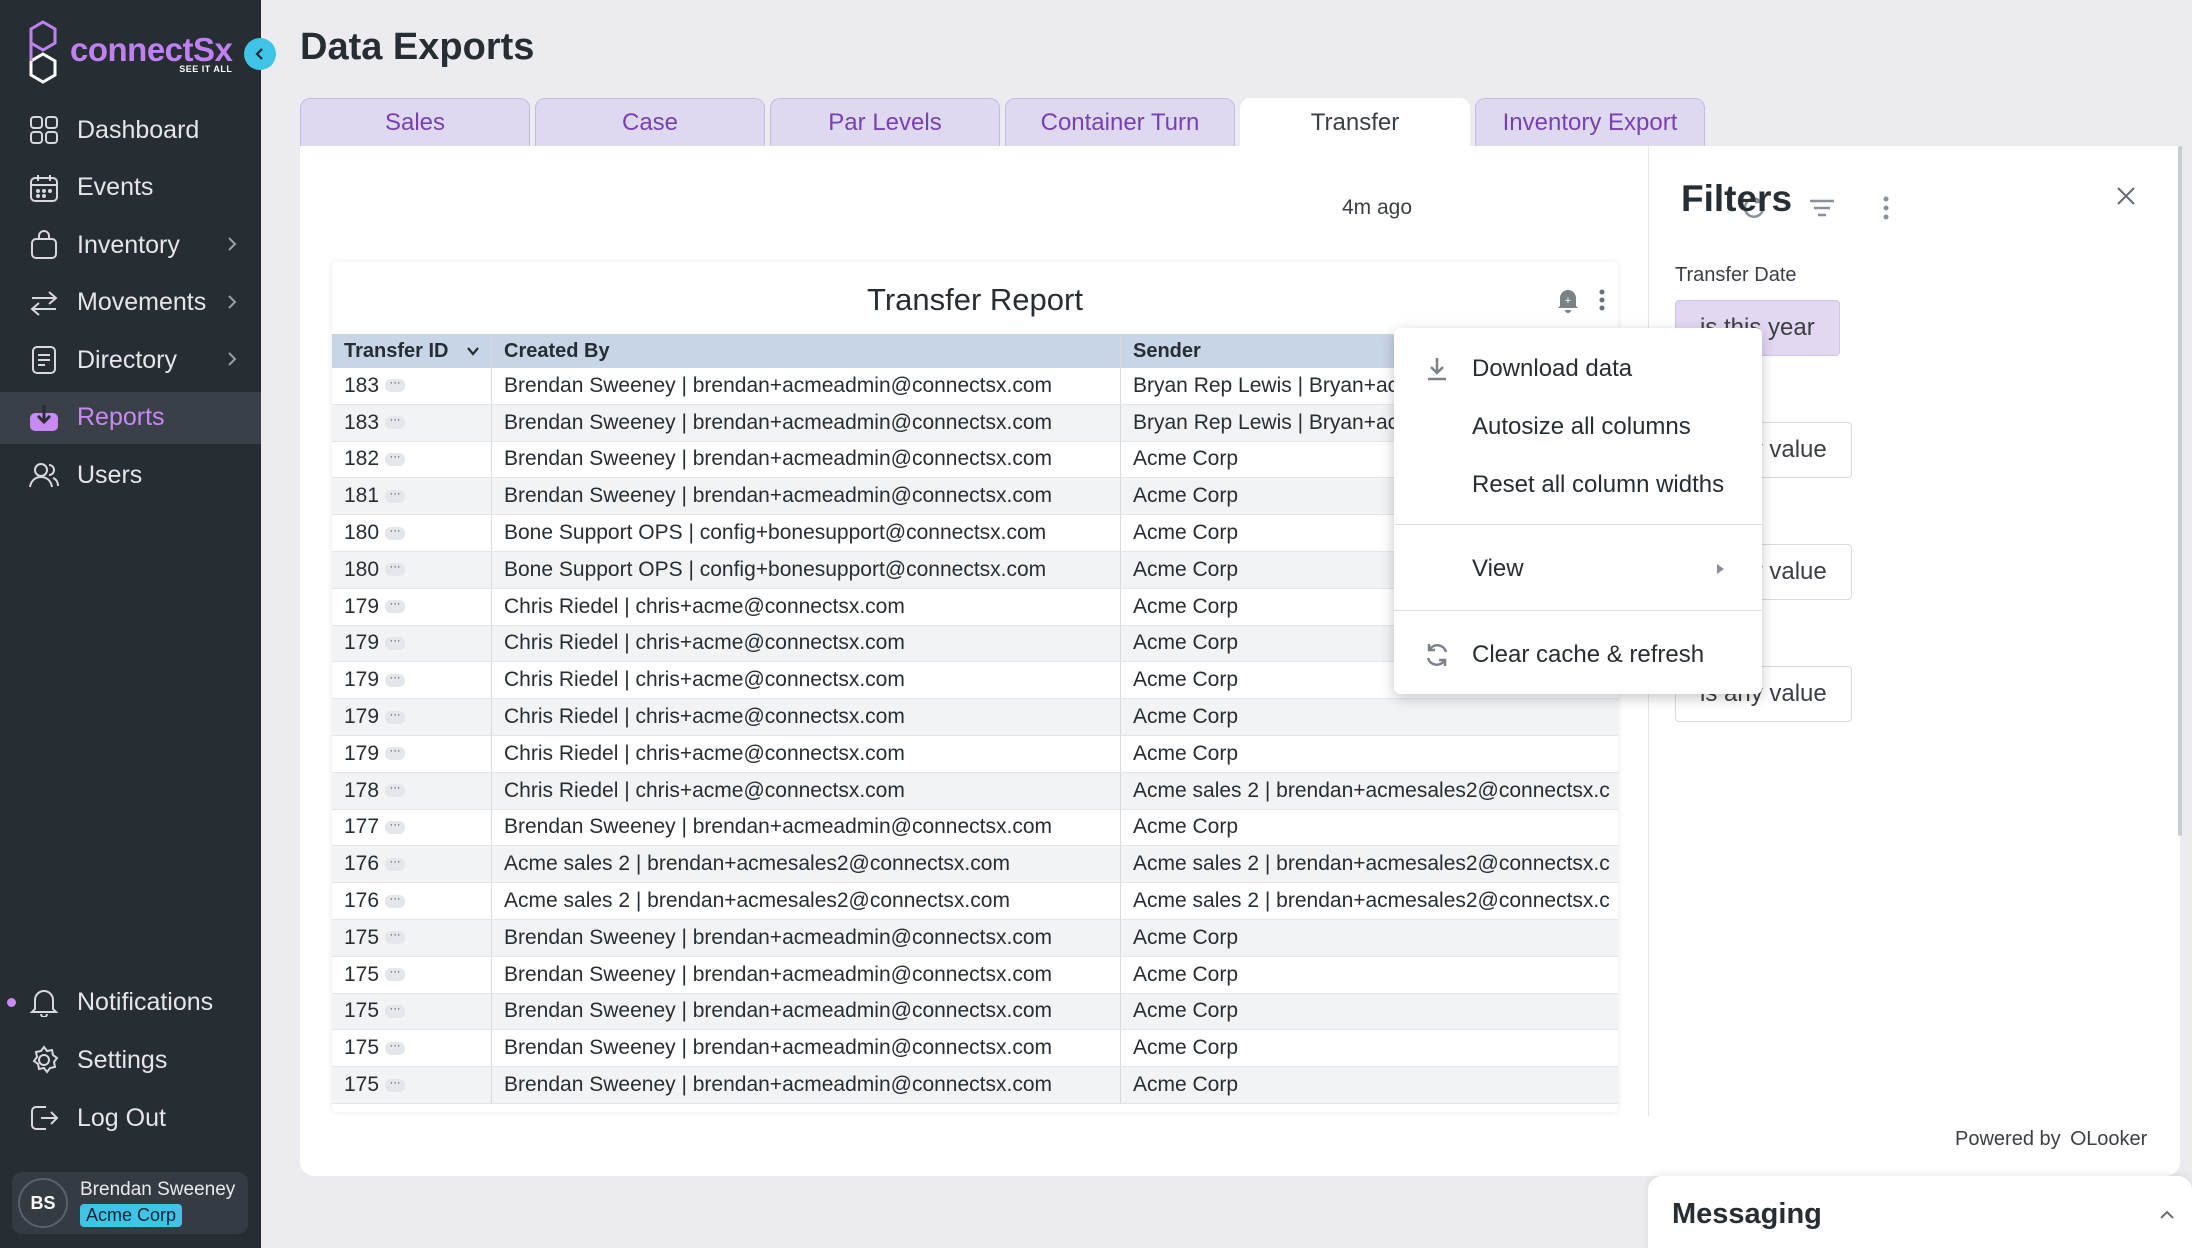  What do you see at coordinates (130, 360) in the screenshot?
I see `sidebar-item-directory: Directory` at bounding box center [130, 360].